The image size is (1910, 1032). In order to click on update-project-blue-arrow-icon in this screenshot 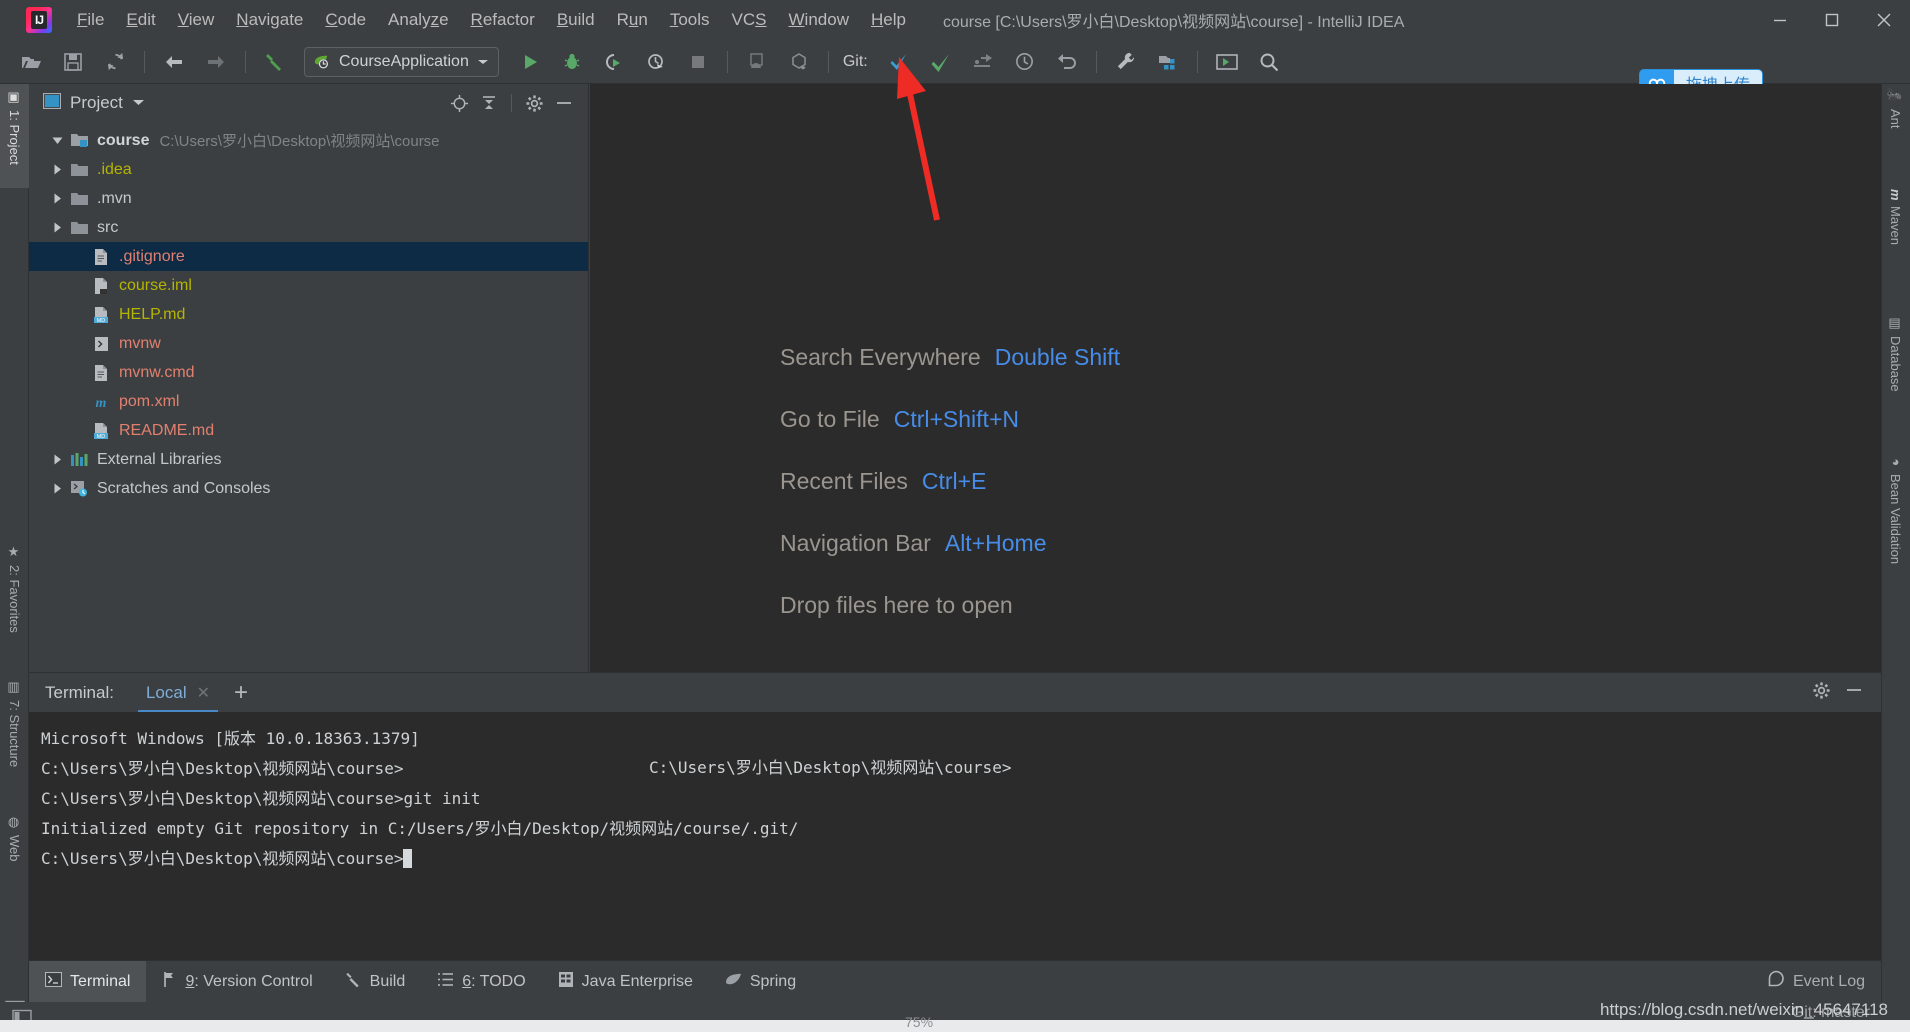, I will do `click(899, 62)`.